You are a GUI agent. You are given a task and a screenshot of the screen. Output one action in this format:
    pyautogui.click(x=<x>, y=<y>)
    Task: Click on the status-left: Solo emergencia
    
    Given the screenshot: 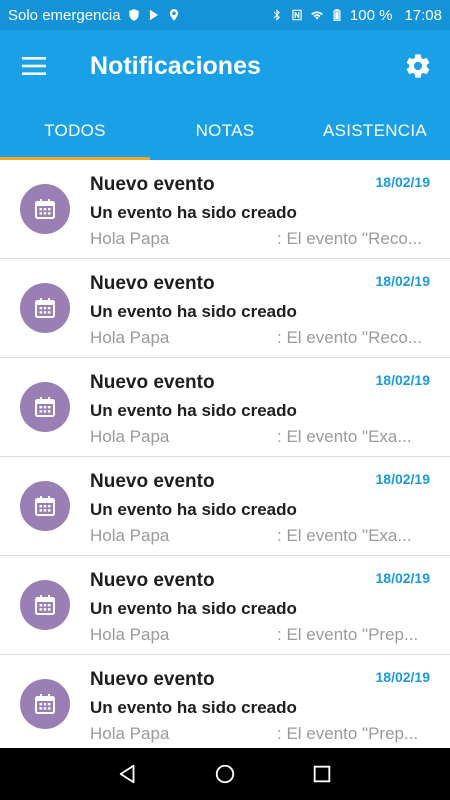 What is the action you would take?
    pyautogui.click(x=94, y=15)
    